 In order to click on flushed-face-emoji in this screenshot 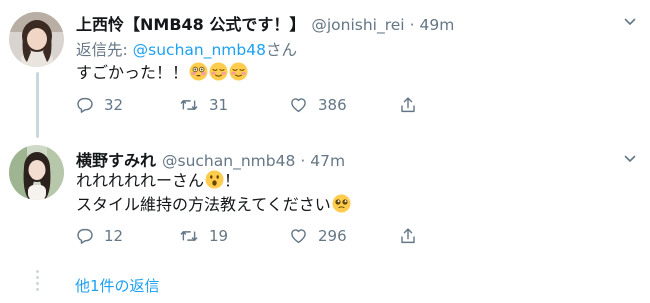, I will do `click(198, 71)`.